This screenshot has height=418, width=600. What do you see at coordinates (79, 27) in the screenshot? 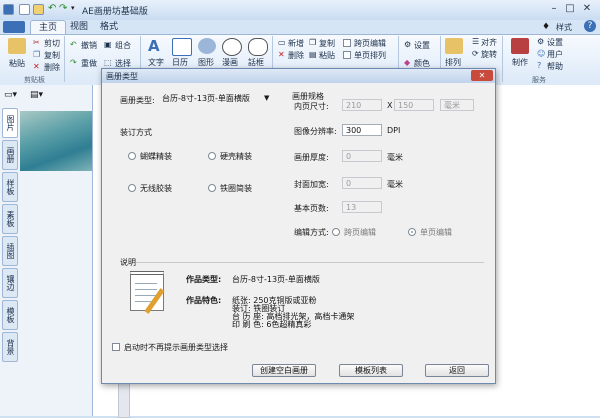
I see `tab-view: 视图` at bounding box center [79, 27].